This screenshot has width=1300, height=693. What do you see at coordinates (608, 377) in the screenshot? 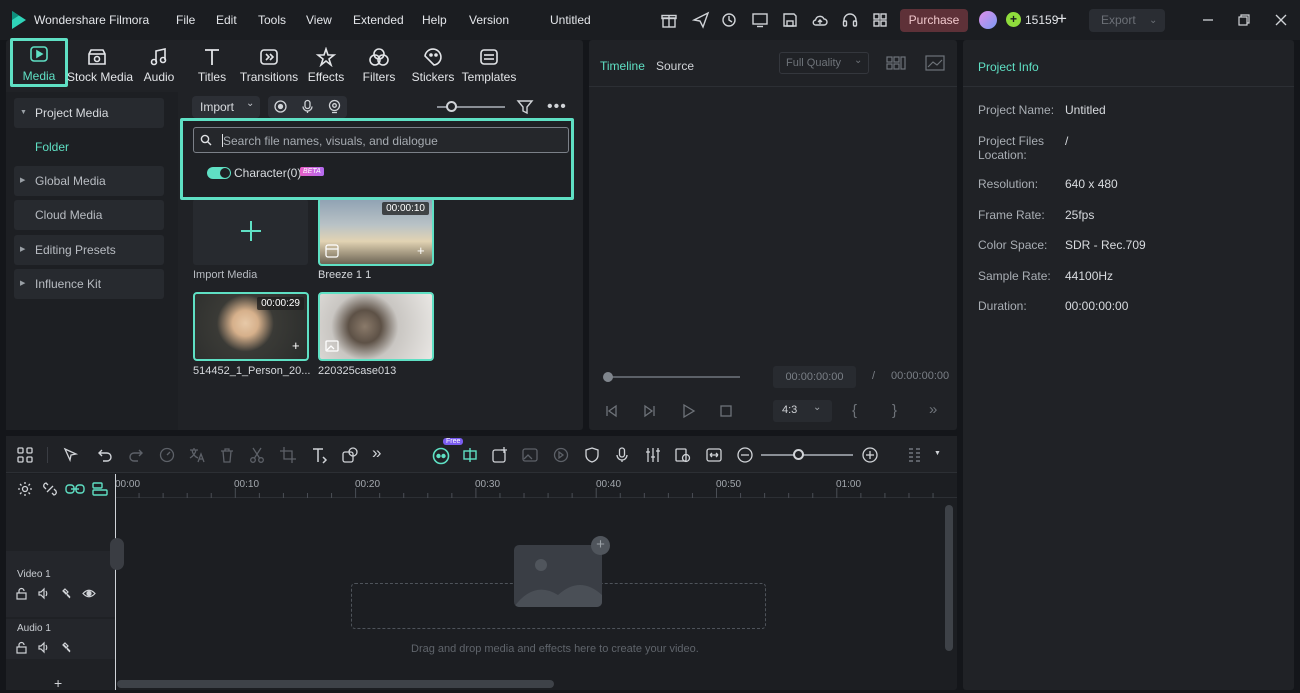
I see `progress-handle` at bounding box center [608, 377].